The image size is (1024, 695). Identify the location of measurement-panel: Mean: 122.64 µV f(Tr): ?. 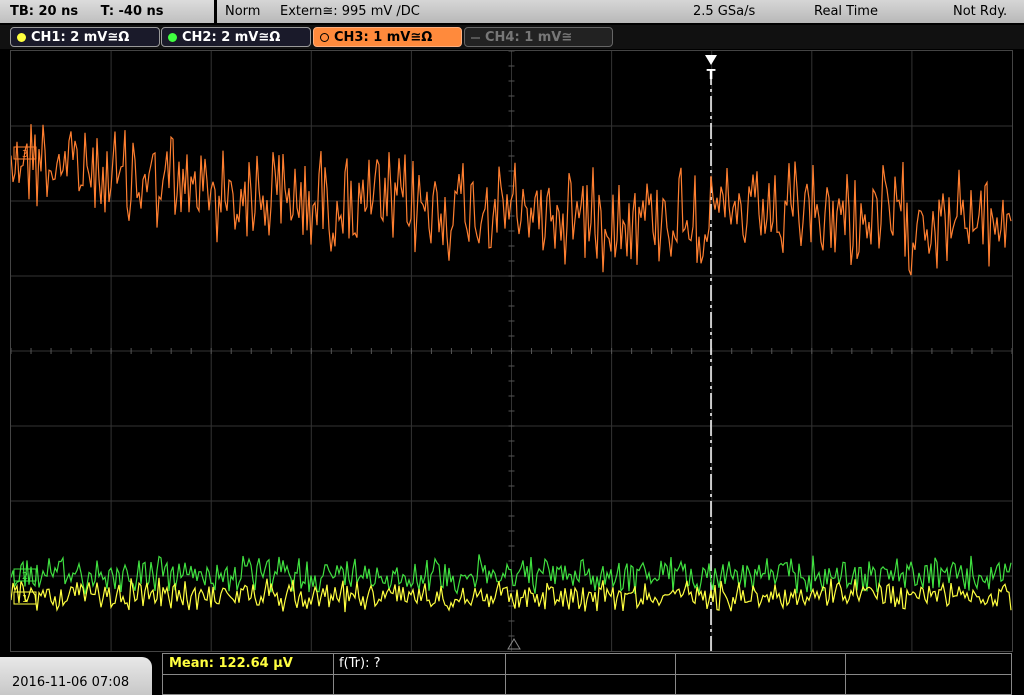
(587, 674).